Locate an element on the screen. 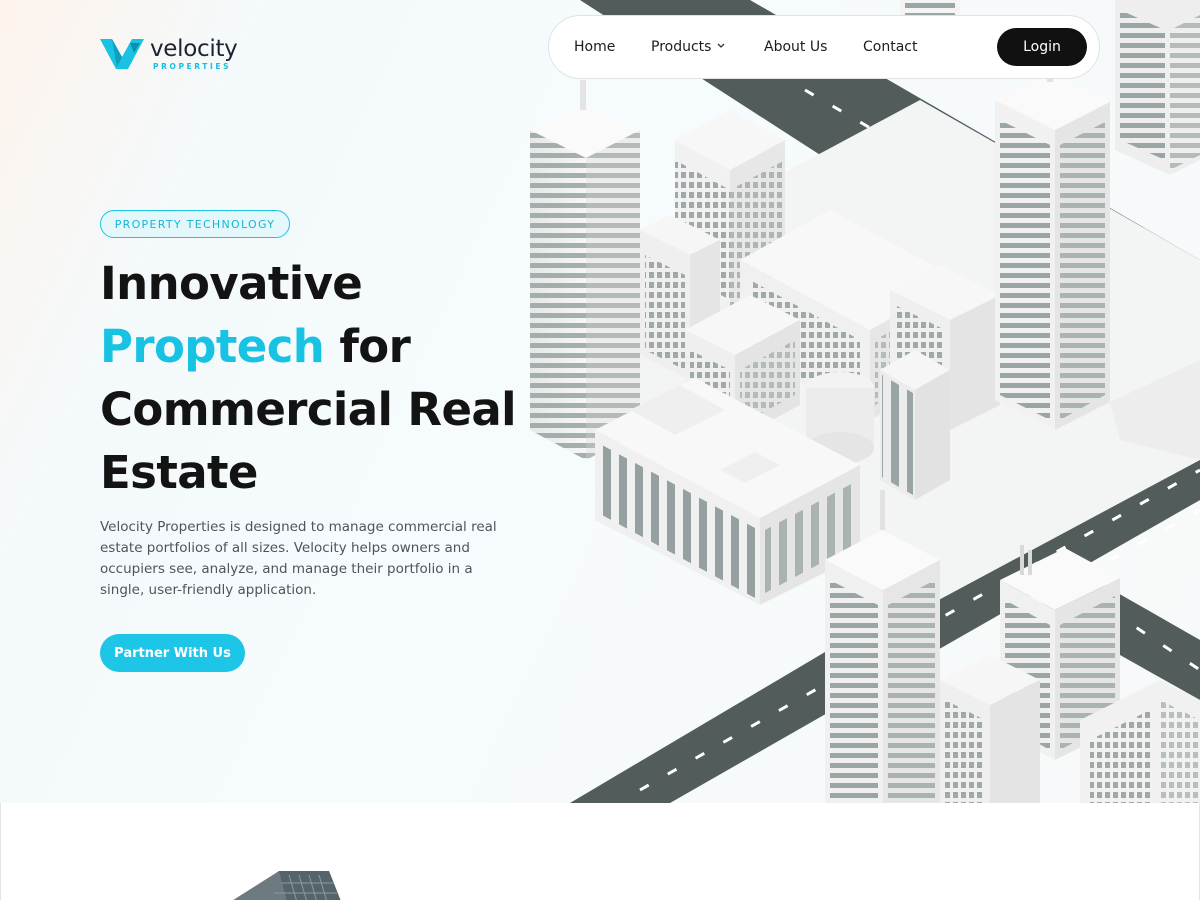 The image size is (1200, 900). main-navigation: Home Products About Us Contact Login is located at coordinates (824, 47).